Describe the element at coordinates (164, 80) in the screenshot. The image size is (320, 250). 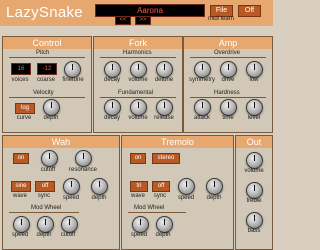
I see `harmonics-detune-label: detune` at that location.